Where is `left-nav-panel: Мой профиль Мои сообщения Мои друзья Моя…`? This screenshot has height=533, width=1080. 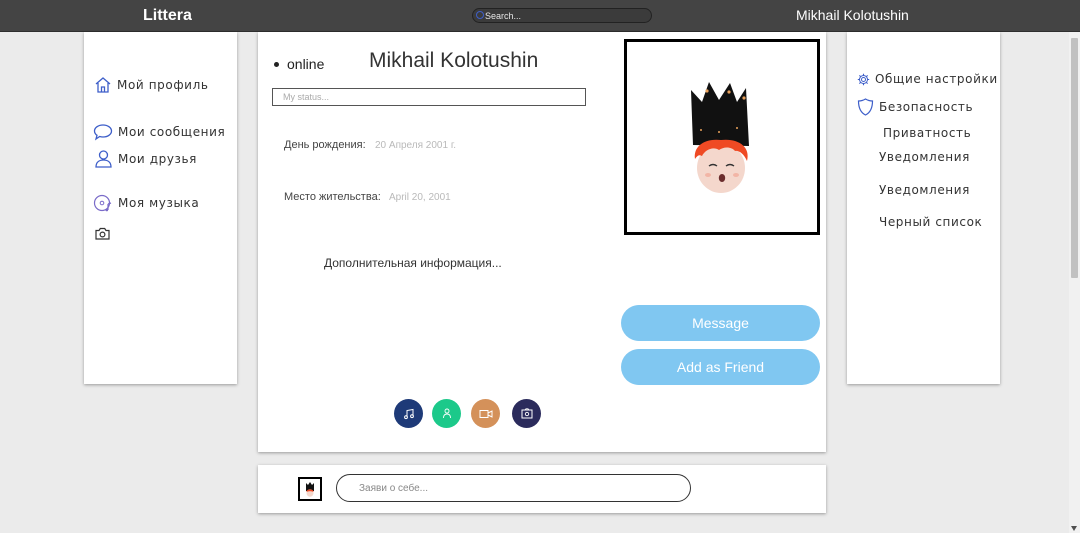 left-nav-panel: Мой профиль Мои сообщения Мои друзья Моя… is located at coordinates (160, 208).